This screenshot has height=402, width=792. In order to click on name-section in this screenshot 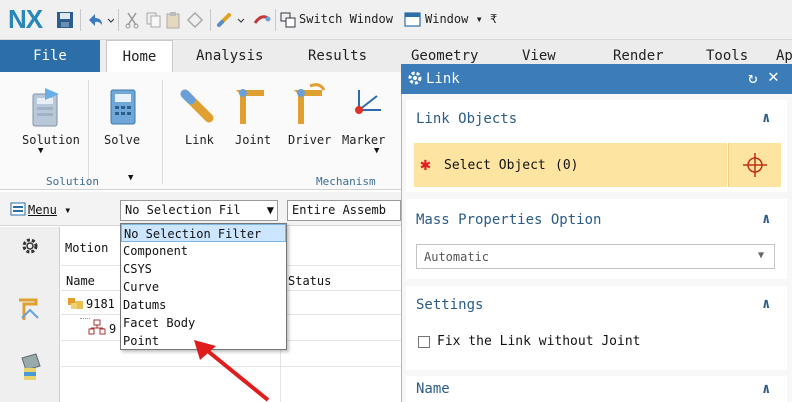, I will do `click(596, 389)`.